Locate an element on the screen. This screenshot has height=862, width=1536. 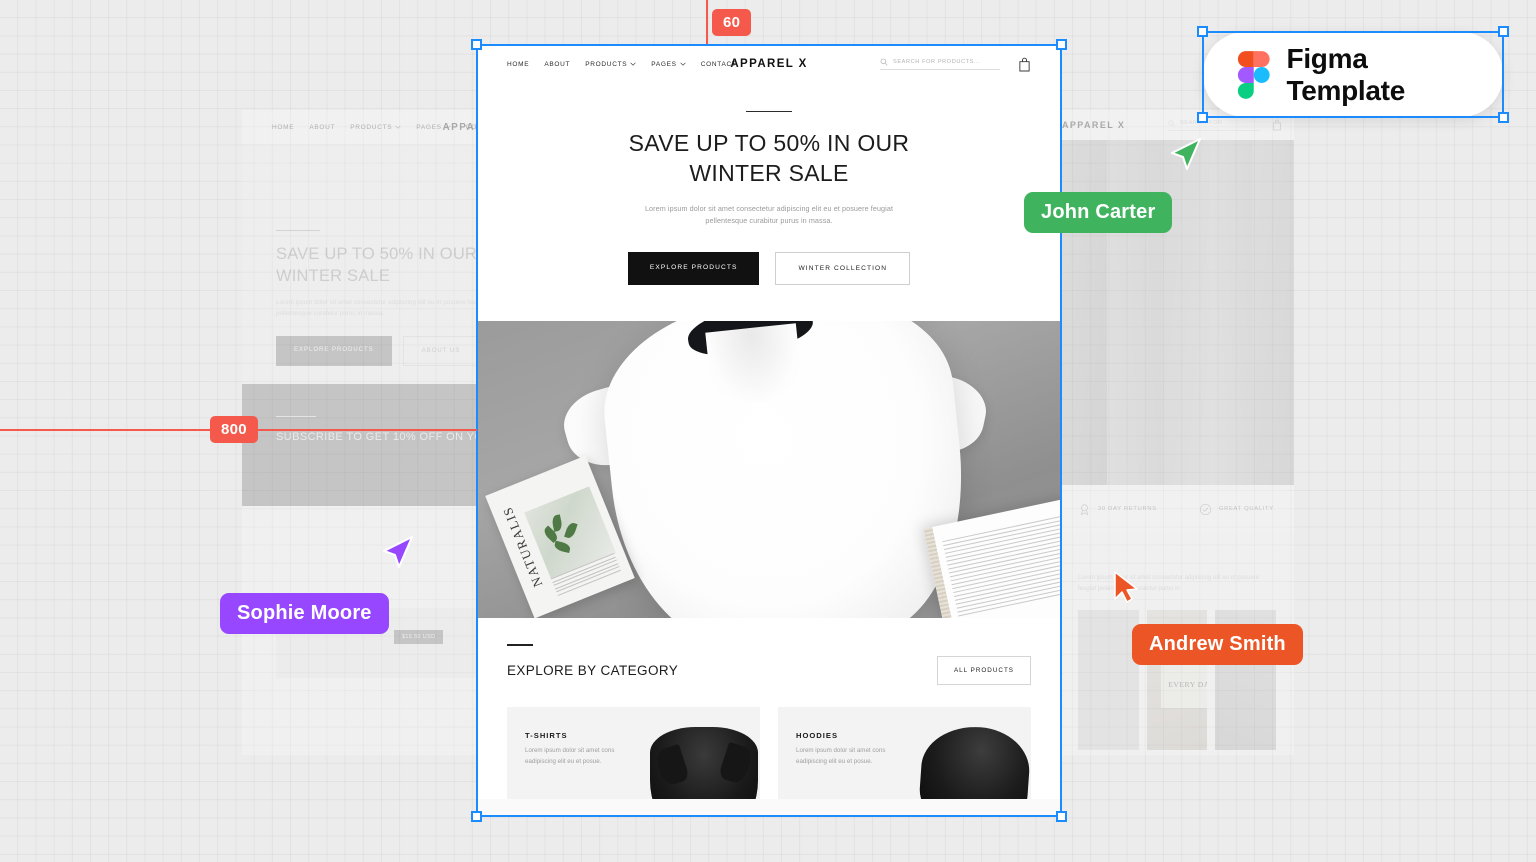
right-nav-right: SEARCH FOR is located at coordinates (1225, 125).